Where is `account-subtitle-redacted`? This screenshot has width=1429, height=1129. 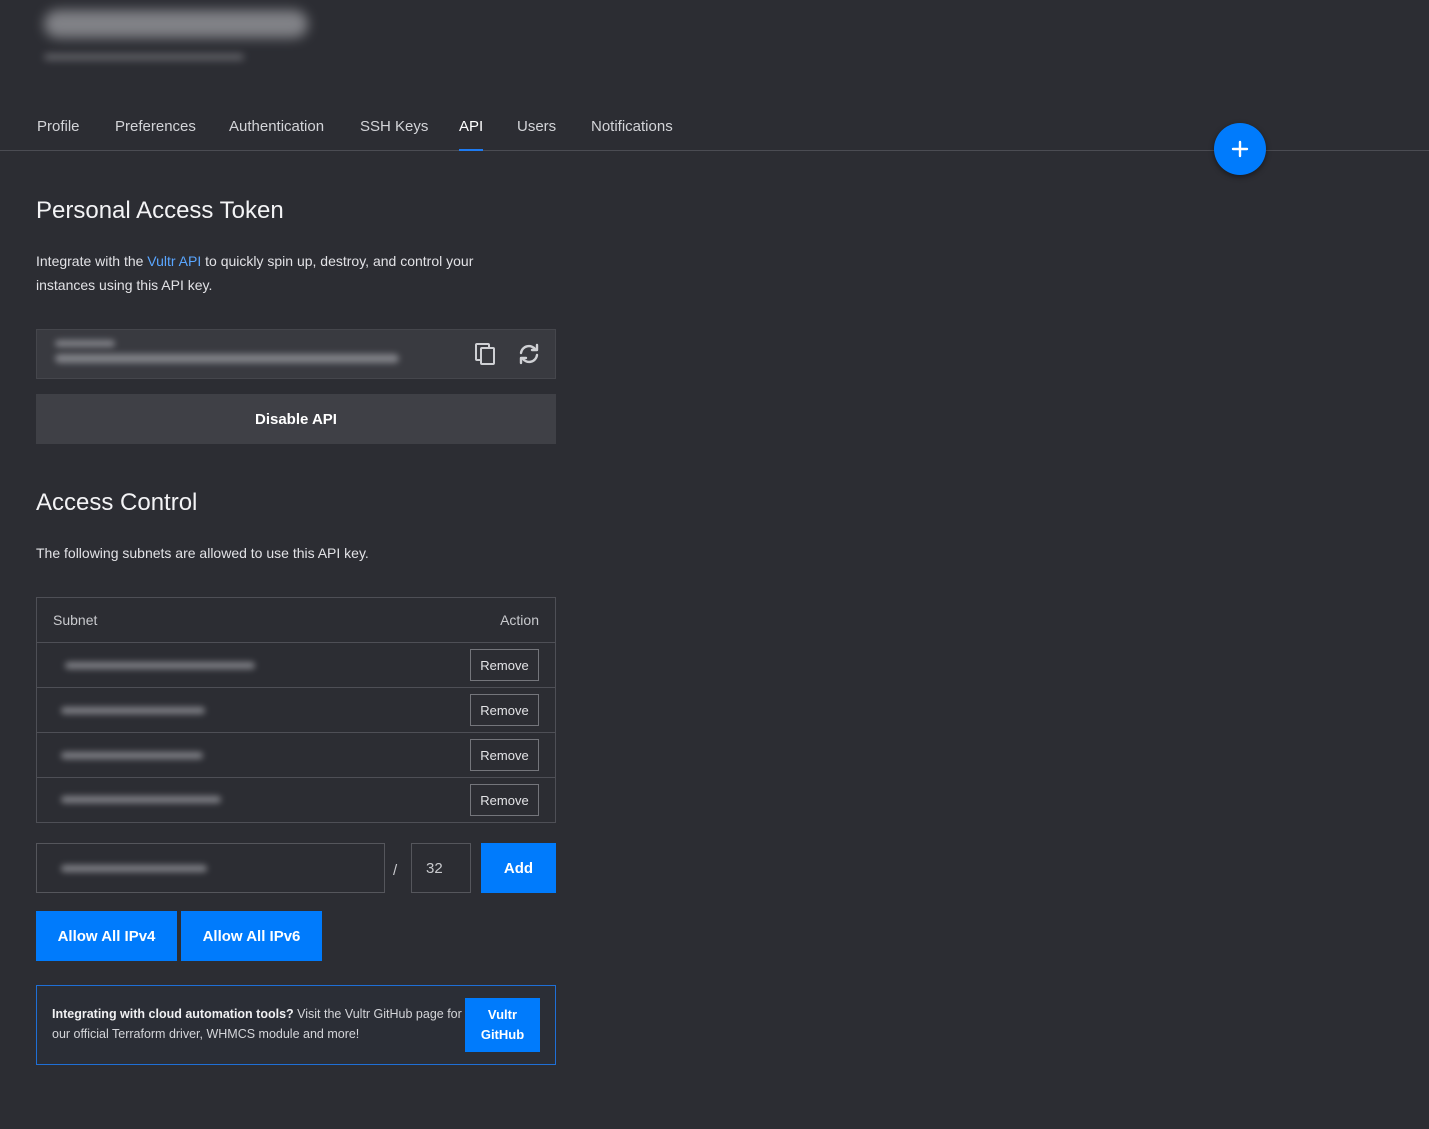 account-subtitle-redacted is located at coordinates (144, 57).